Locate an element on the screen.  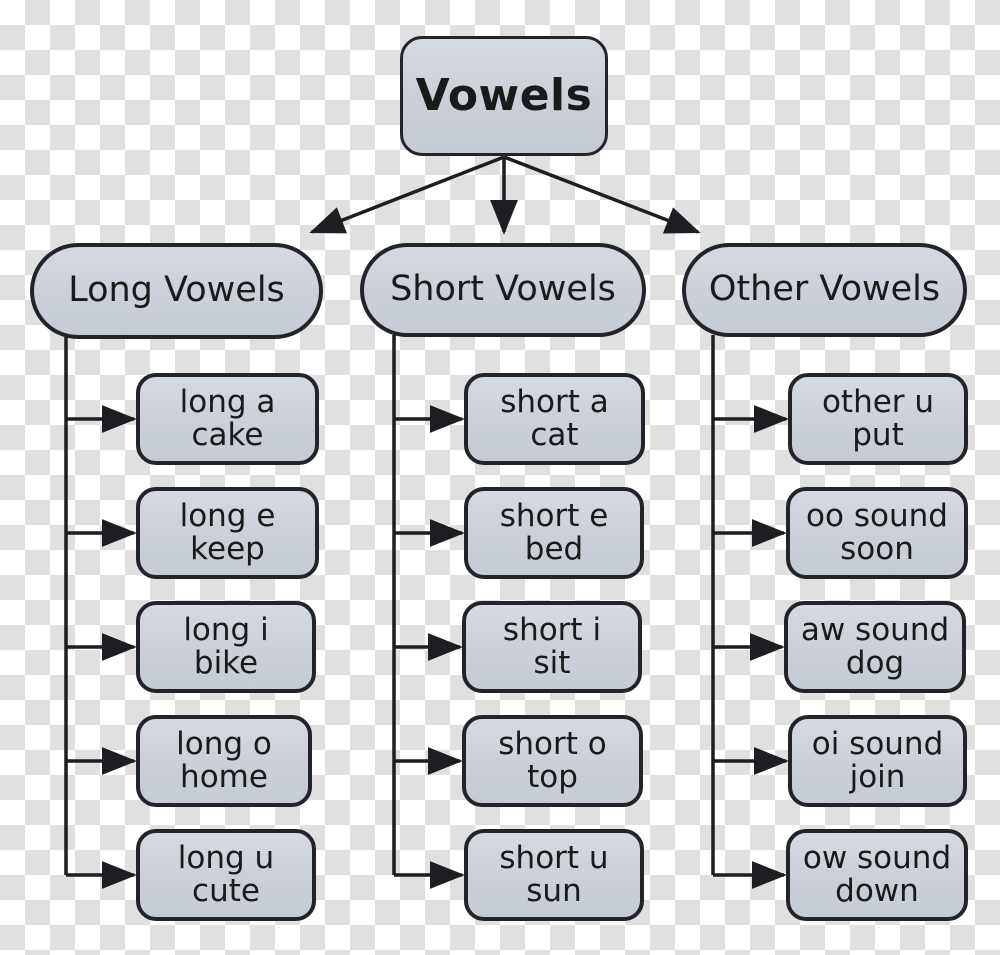
leaf-label: long e keep is located at coordinates (227, 532).